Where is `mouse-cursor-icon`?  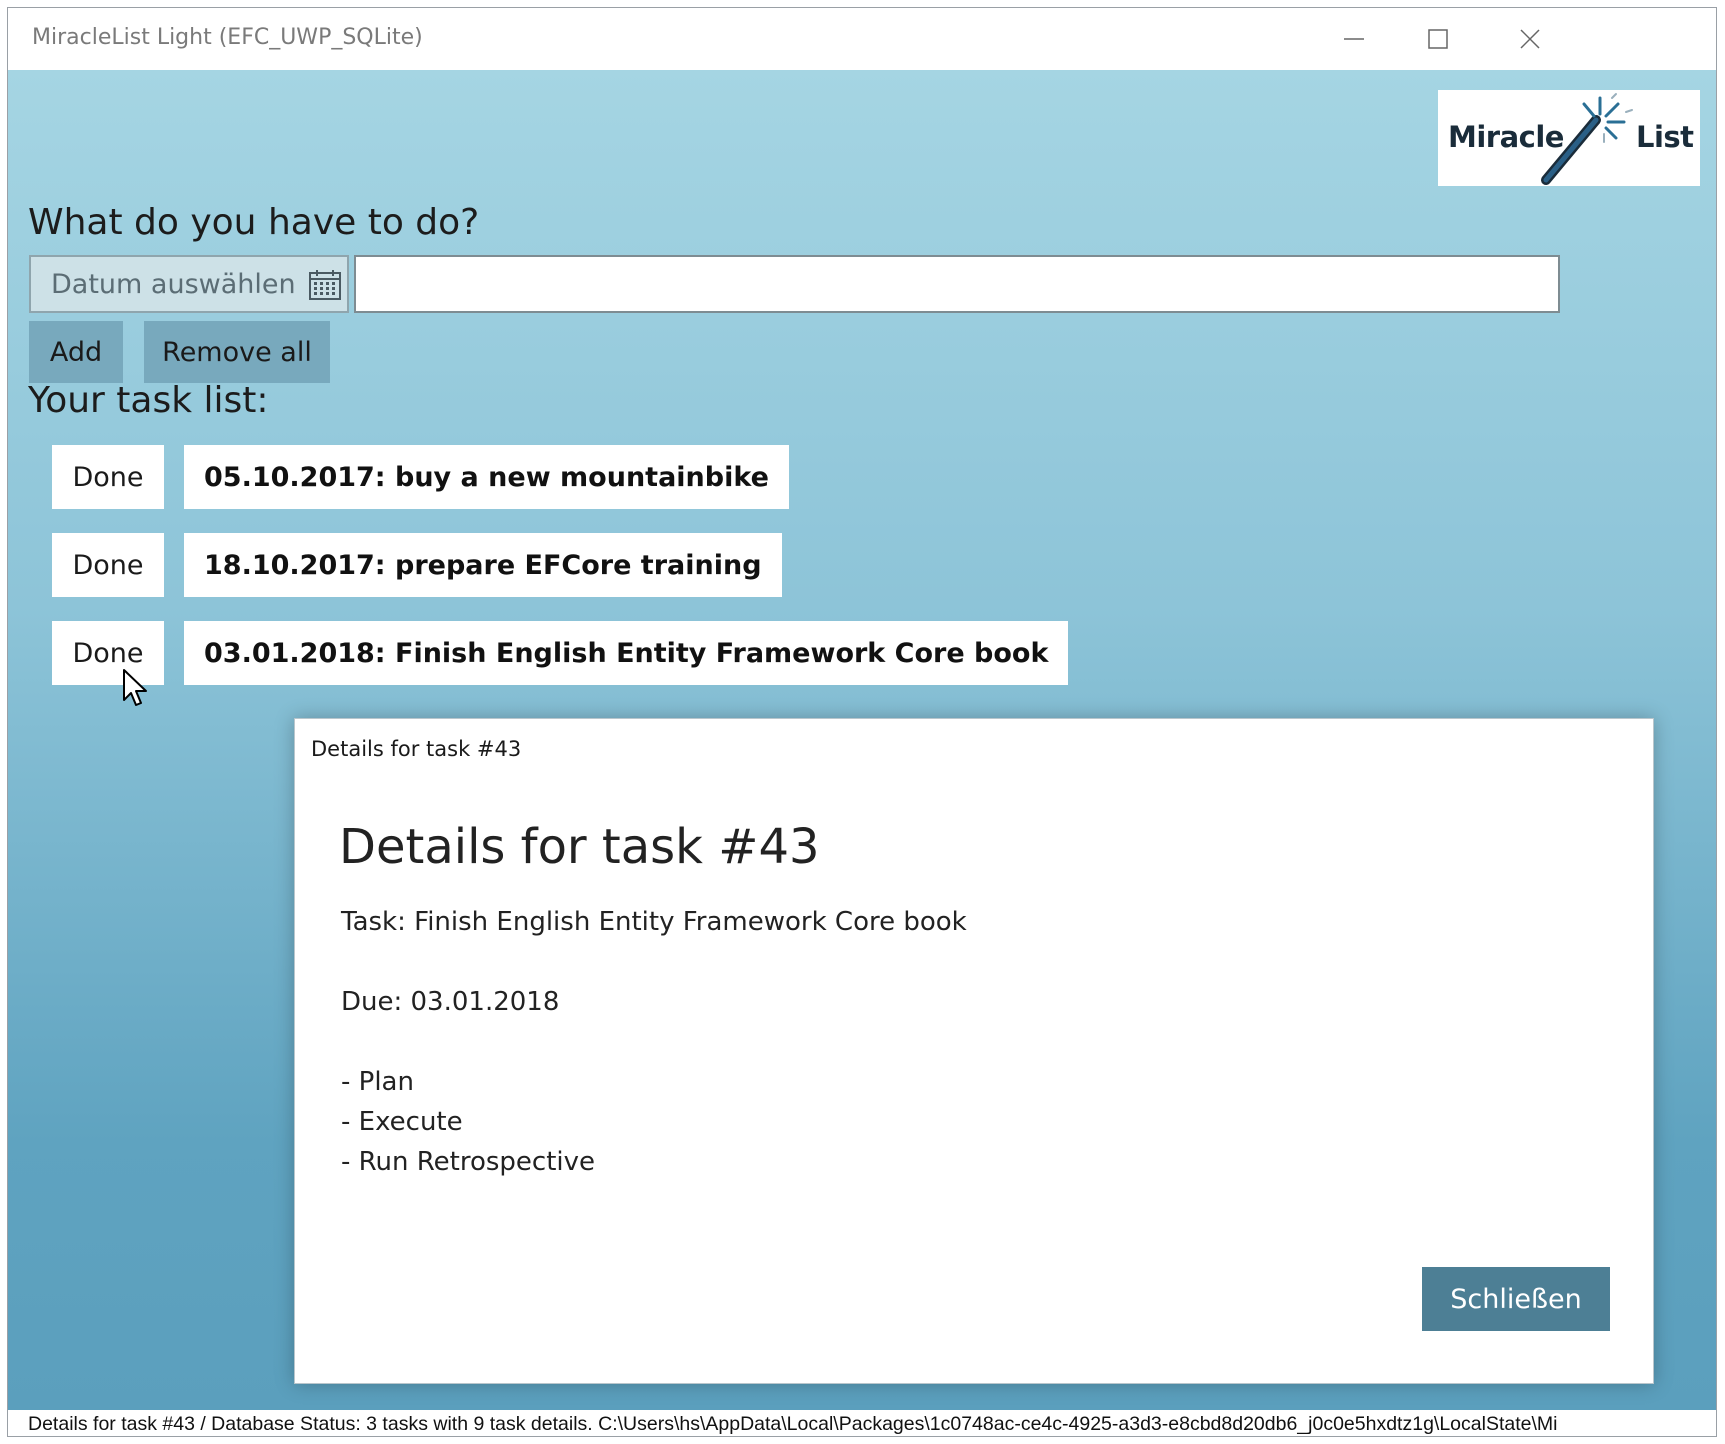
mouse-cursor-icon is located at coordinates (135, 687).